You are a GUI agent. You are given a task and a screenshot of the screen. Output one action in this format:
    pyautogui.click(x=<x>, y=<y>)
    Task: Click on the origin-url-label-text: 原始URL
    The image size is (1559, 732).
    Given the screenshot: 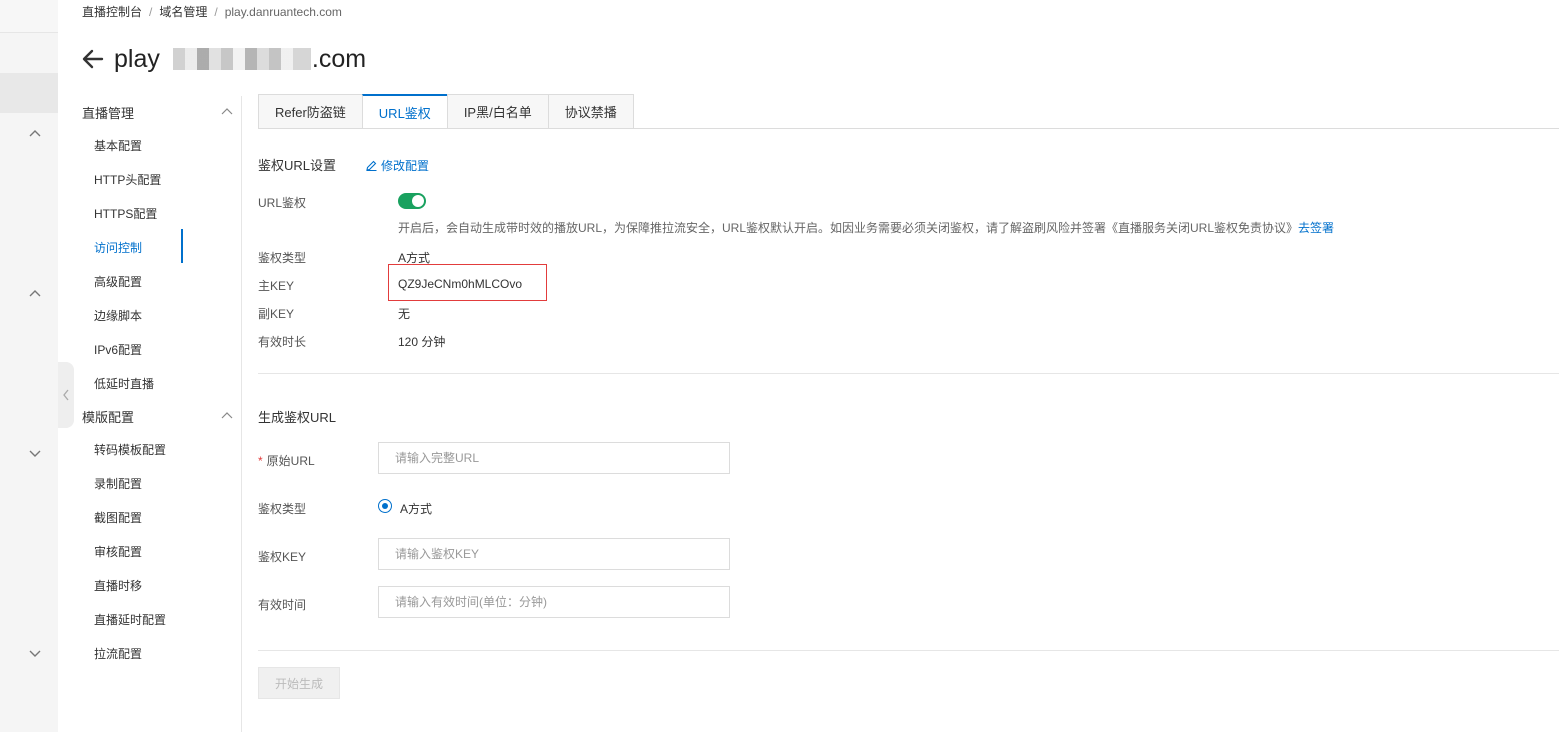 What is the action you would take?
    pyautogui.click(x=290, y=461)
    